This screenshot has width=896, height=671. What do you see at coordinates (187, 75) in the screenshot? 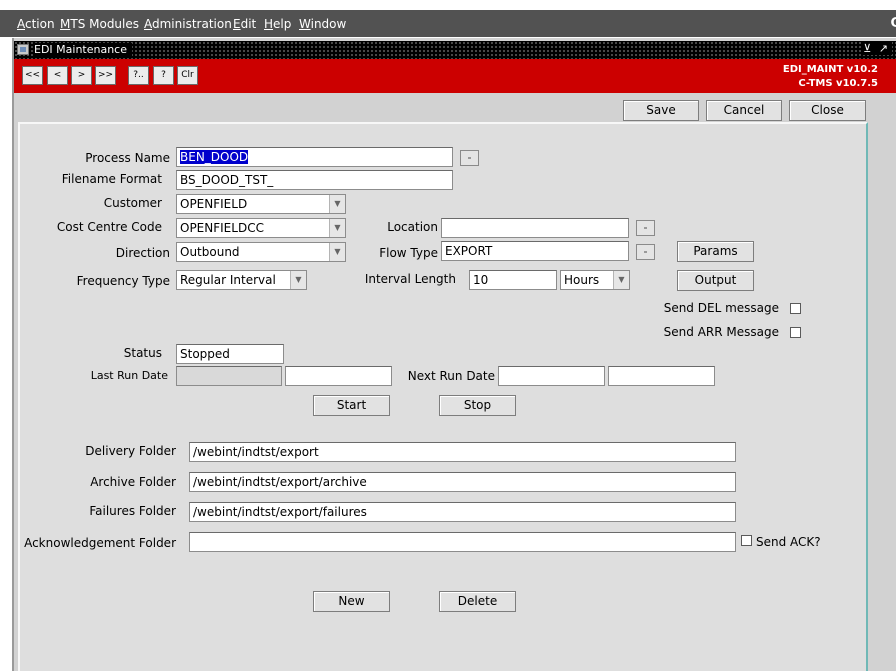
I see `clear-button: Clr` at bounding box center [187, 75].